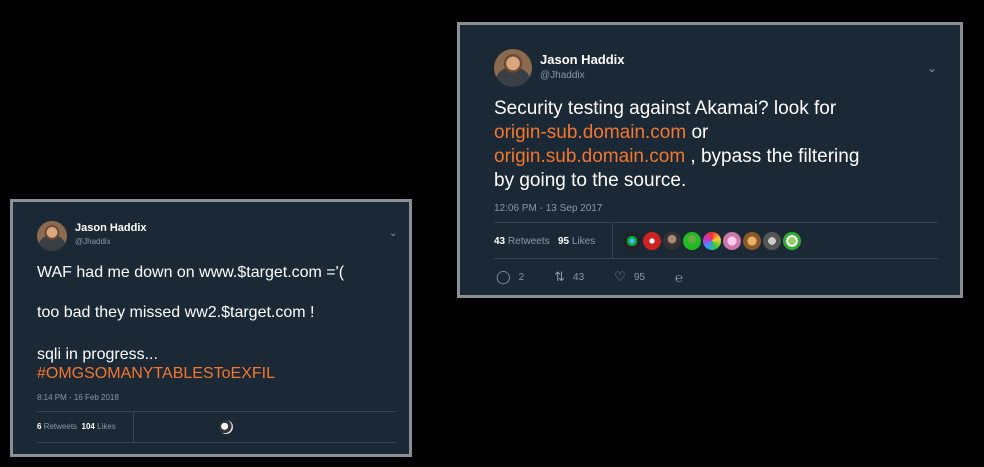  I want to click on like-button: ♡ 95, so click(629, 277).